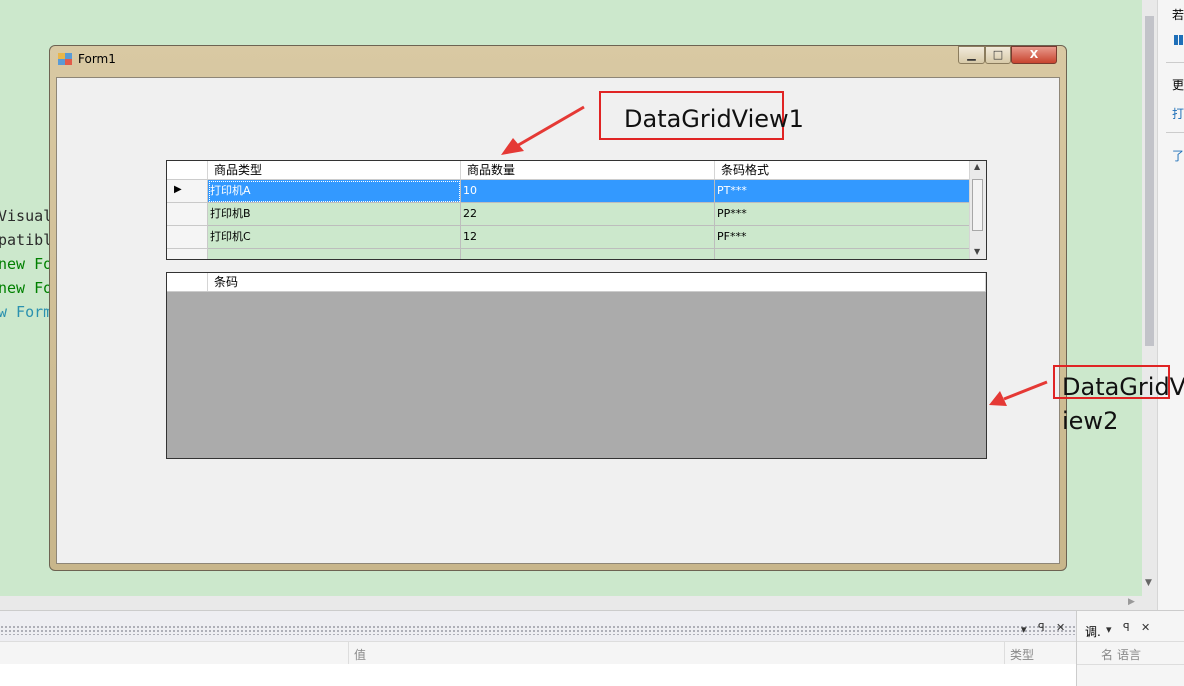 The image size is (1184, 686). What do you see at coordinates (360, 655) in the screenshot?
I see `value-column-header: 值` at bounding box center [360, 655].